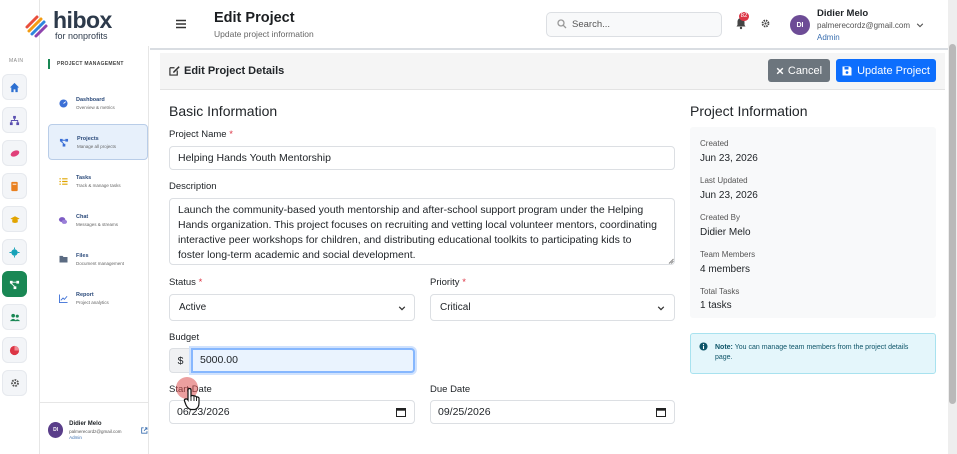  What do you see at coordinates (63, 103) in the screenshot?
I see `dashboard-icon` at bounding box center [63, 103].